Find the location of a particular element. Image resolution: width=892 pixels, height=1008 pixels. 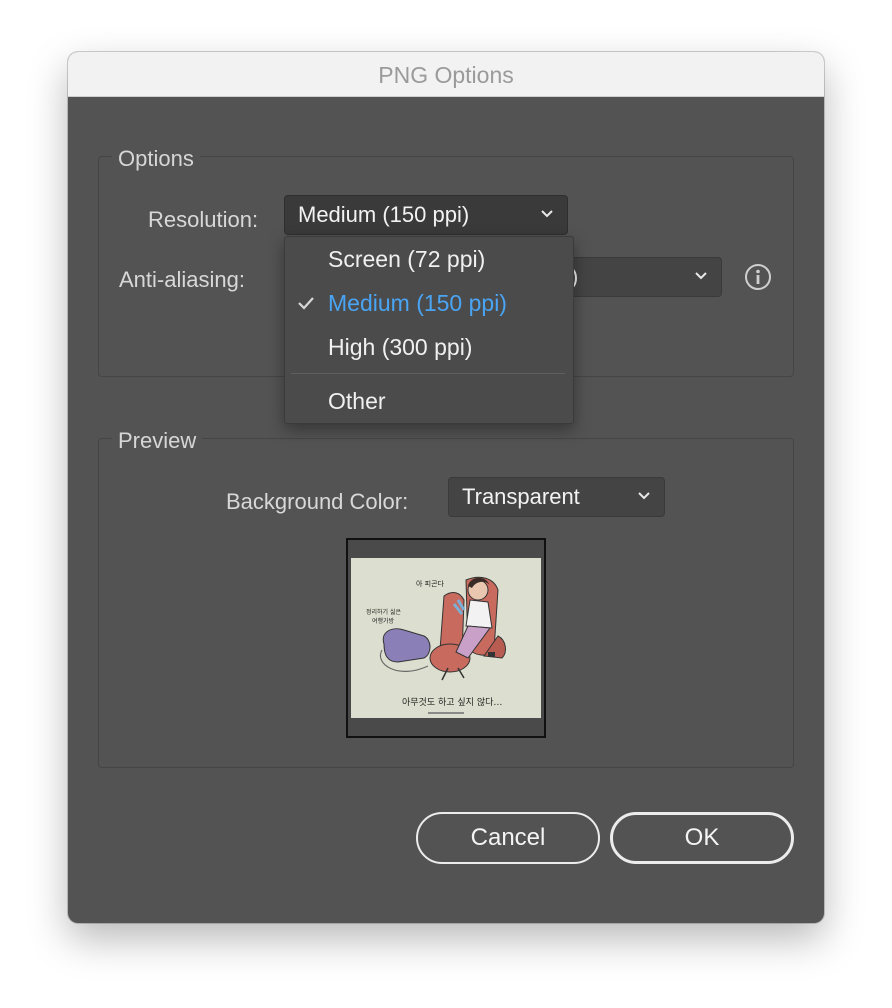

menu-item-medium-150: Medium (150 ppi) is located at coordinates (428, 303).